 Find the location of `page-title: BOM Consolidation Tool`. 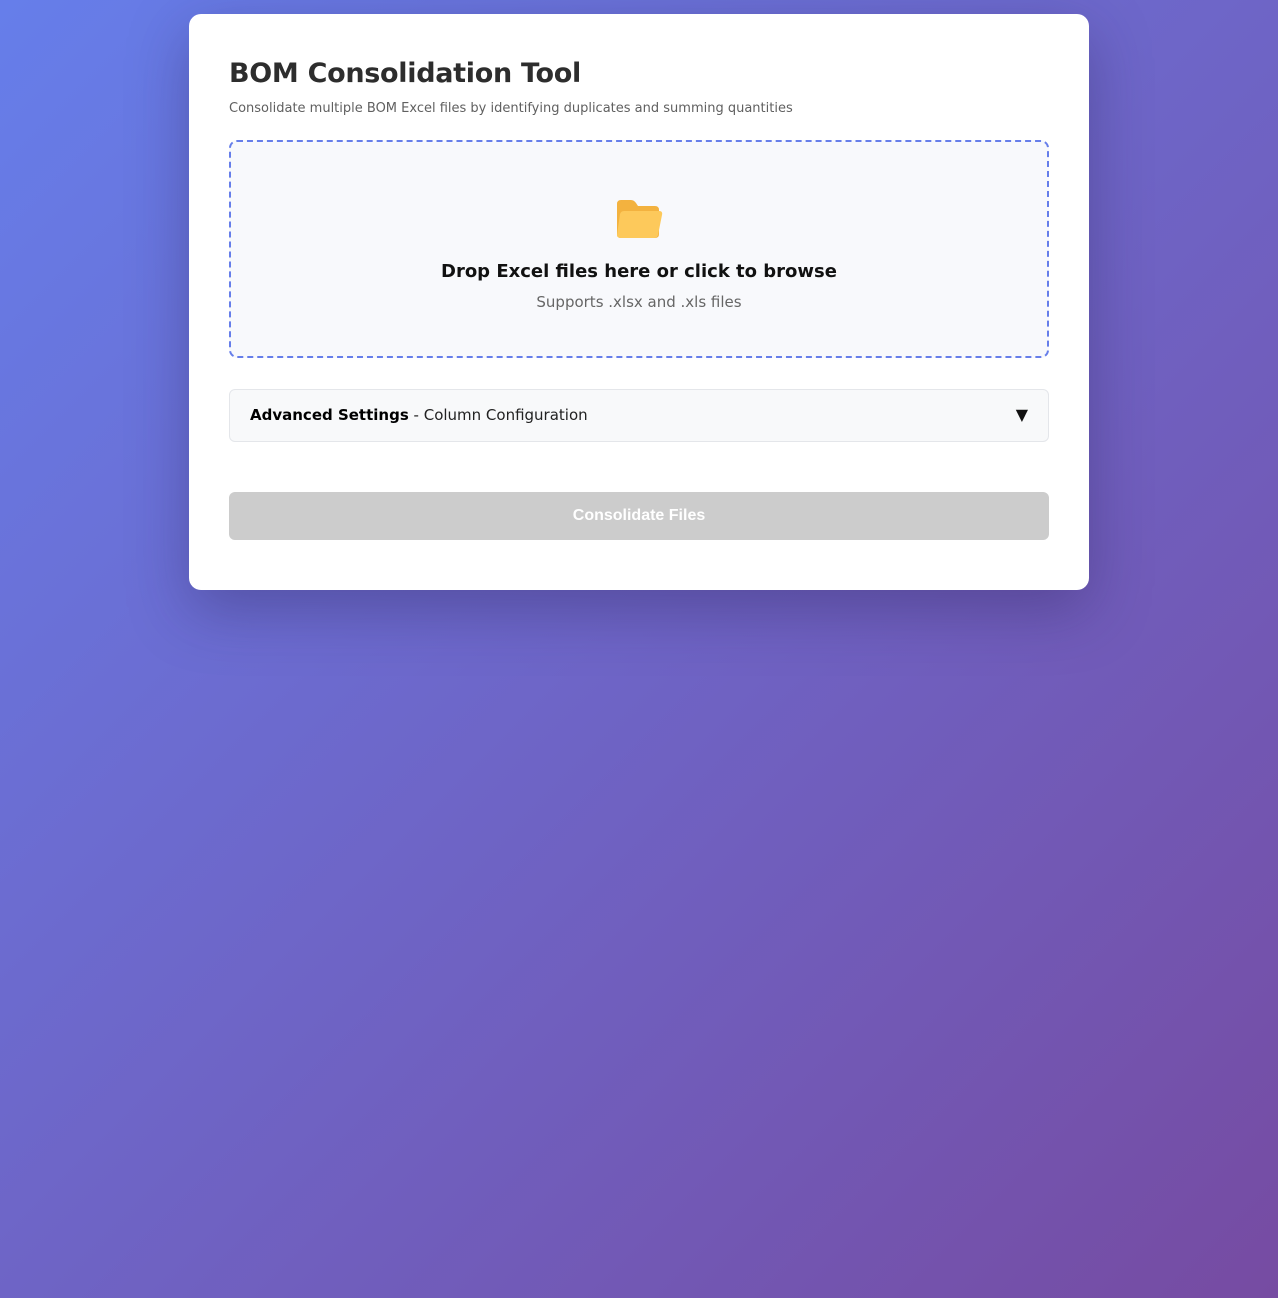

page-title: BOM Consolidation Tool is located at coordinates (405, 73).